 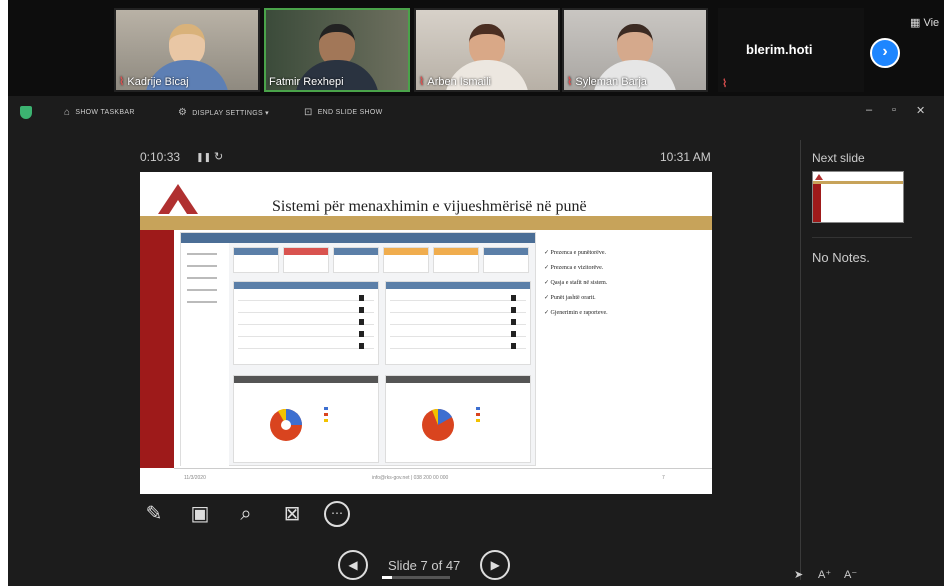 I want to click on next-slide-thumbnail, so click(x=858, y=197).